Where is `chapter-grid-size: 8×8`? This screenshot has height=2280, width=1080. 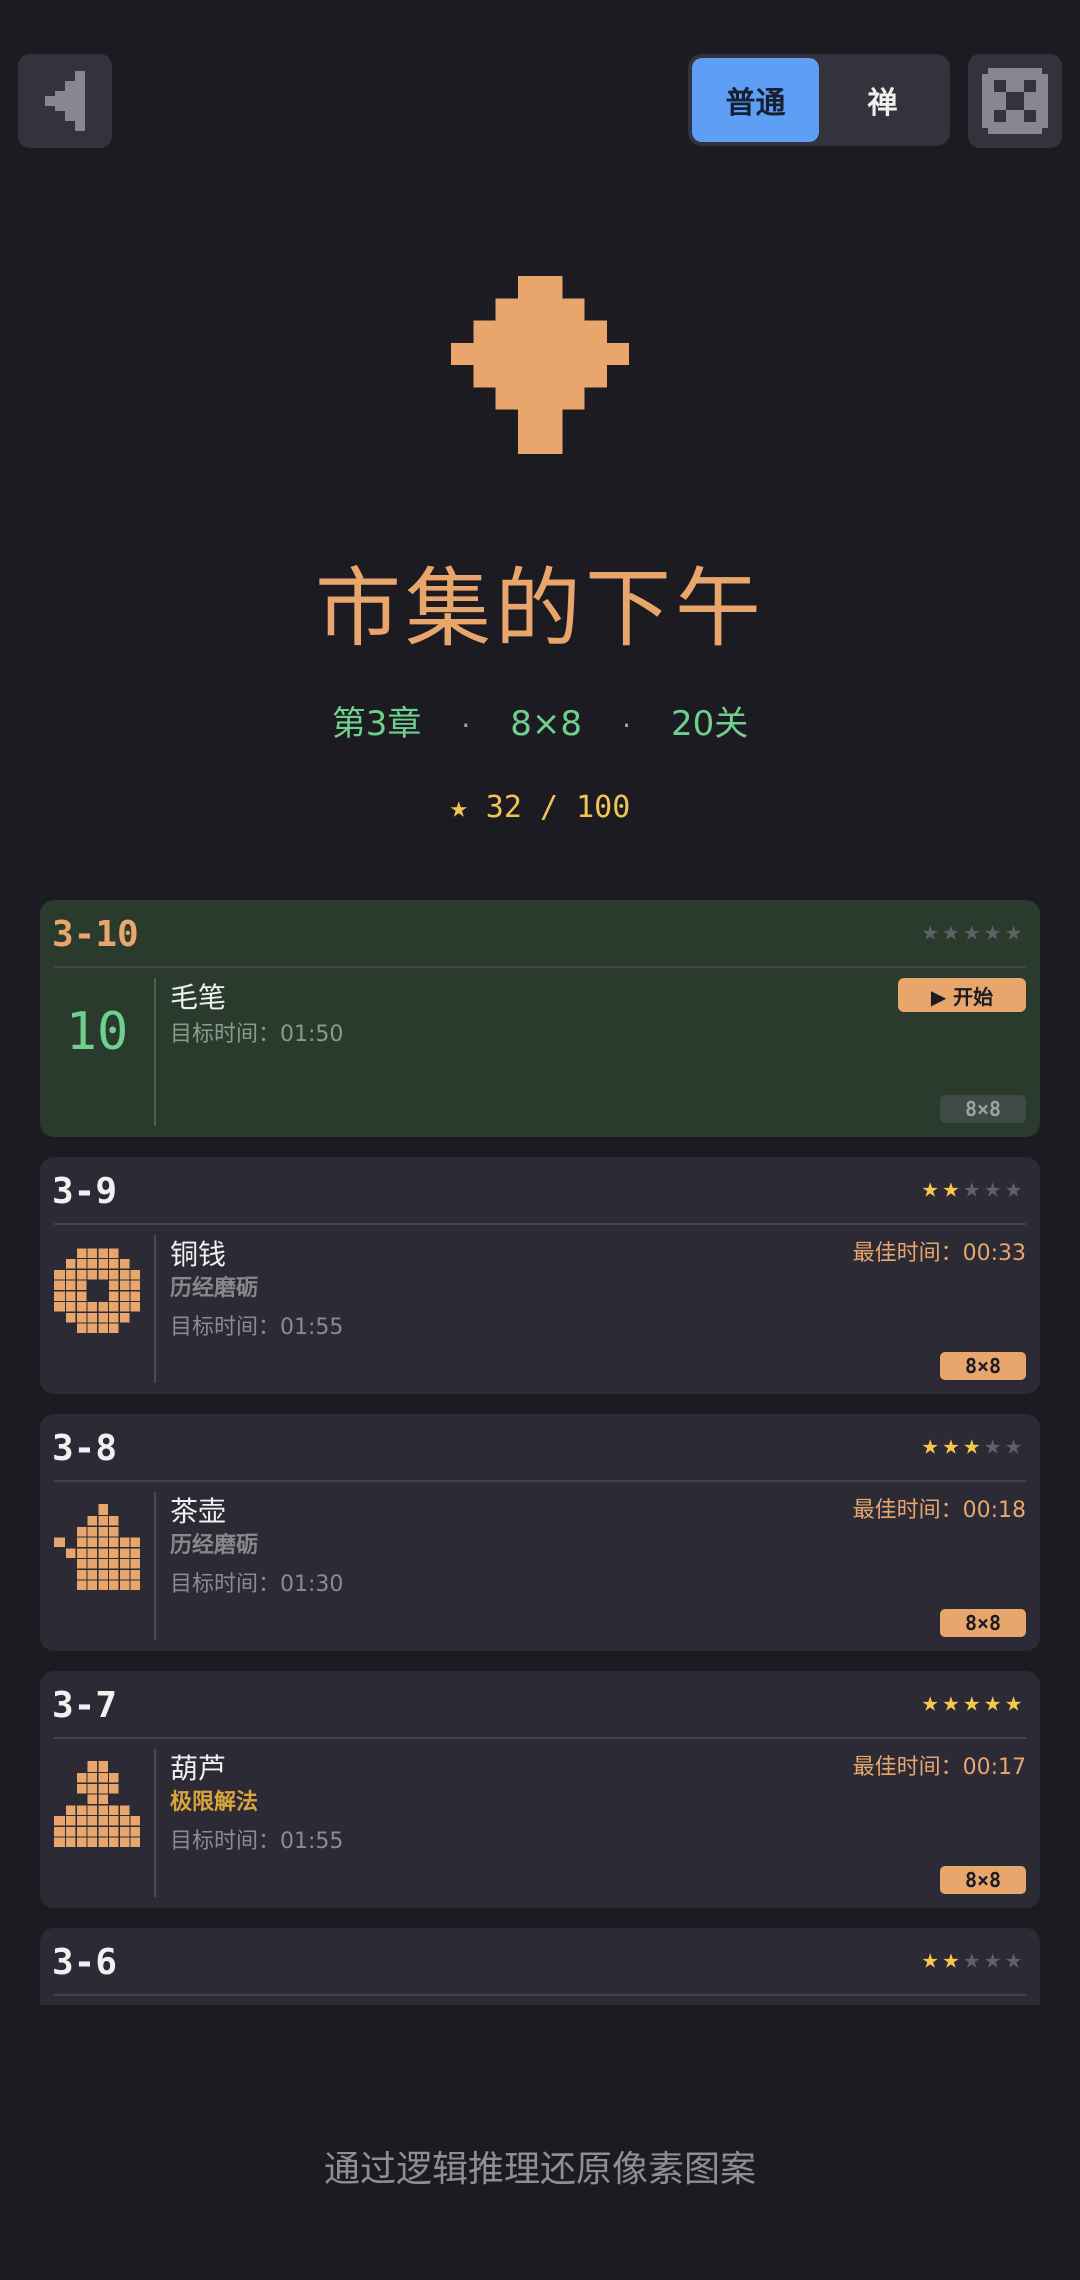
chapter-grid-size: 8×8 is located at coordinates (546, 724).